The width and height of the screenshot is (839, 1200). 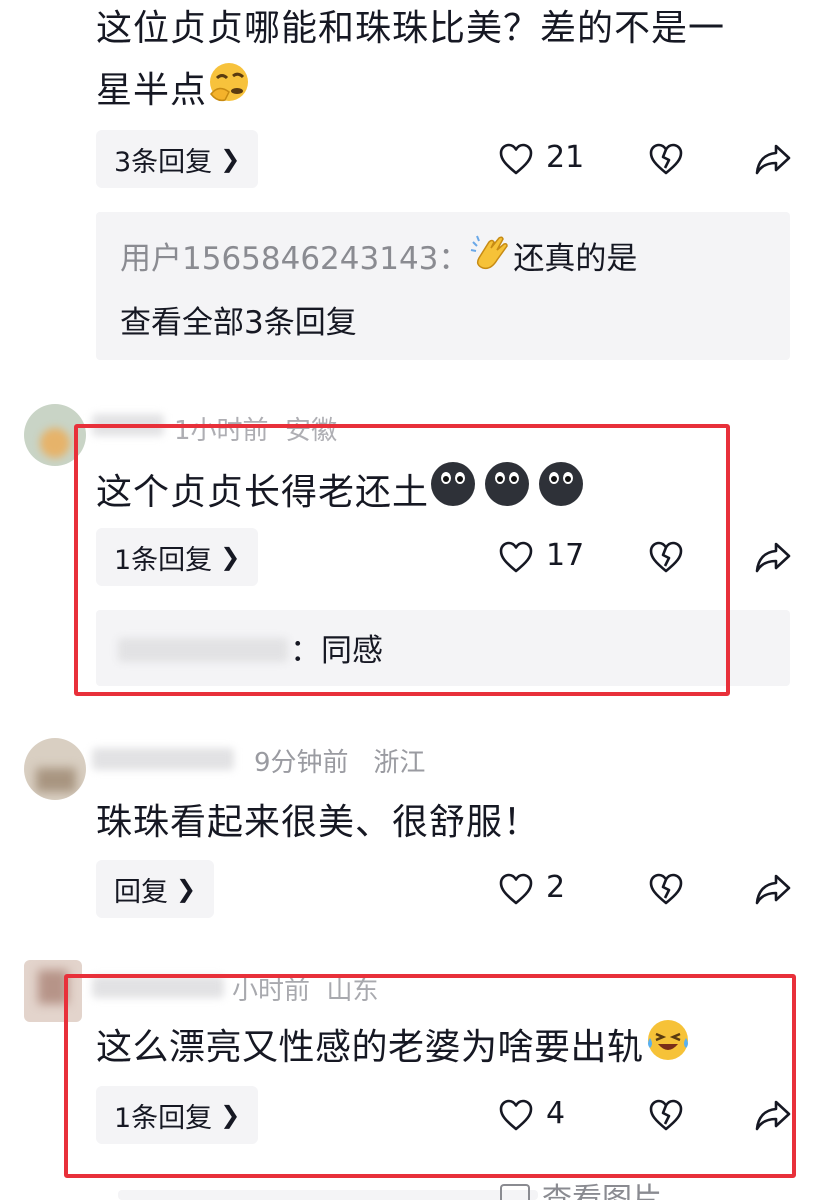 What do you see at coordinates (294, 259) in the screenshot?
I see `reply-username: 用户1565846243143：` at bounding box center [294, 259].